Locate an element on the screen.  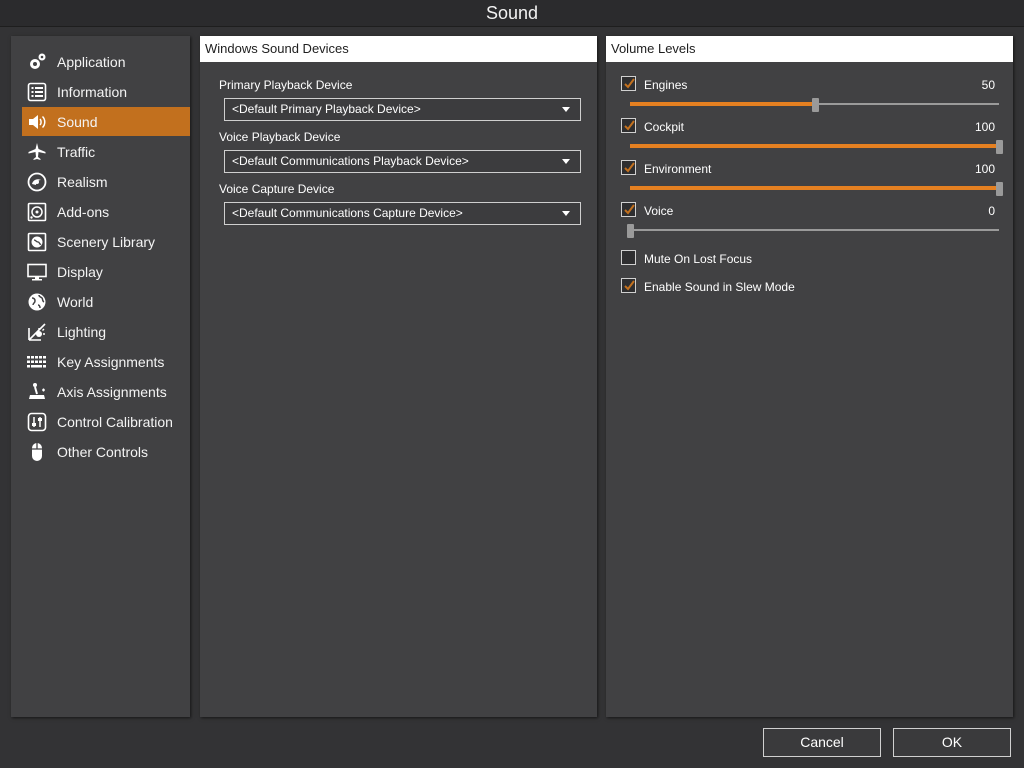
sidebar-item-axis-assignments: Axis Assignments is located at coordinates (106, 391).